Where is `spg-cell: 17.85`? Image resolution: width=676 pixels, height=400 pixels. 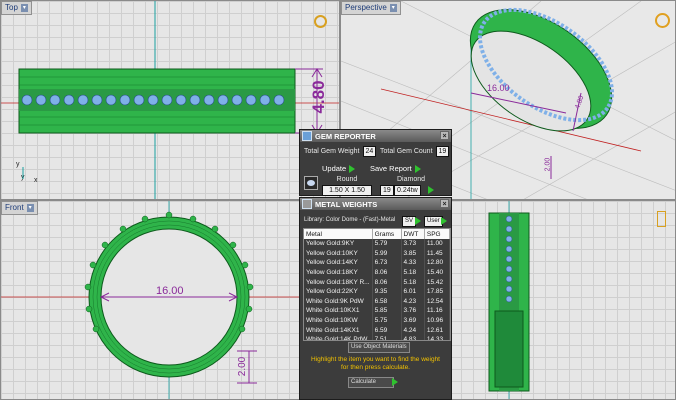 spg-cell: 17.85 is located at coordinates (437, 291).